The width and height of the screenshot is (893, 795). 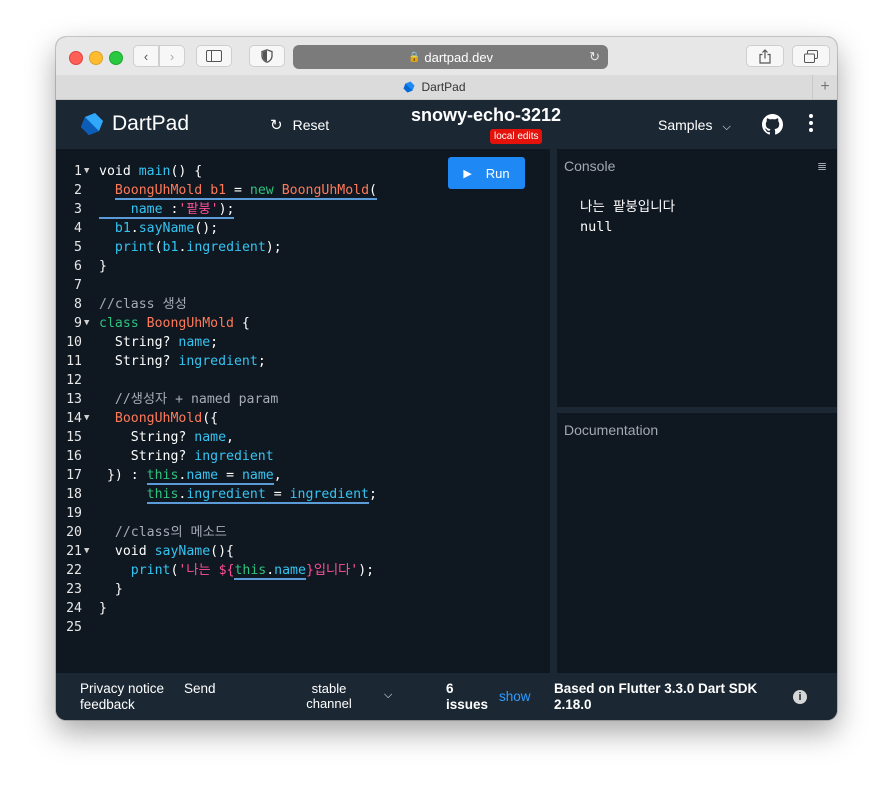 What do you see at coordinates (107, 705) in the screenshot?
I see `feedback-link-label: feedback` at bounding box center [107, 705].